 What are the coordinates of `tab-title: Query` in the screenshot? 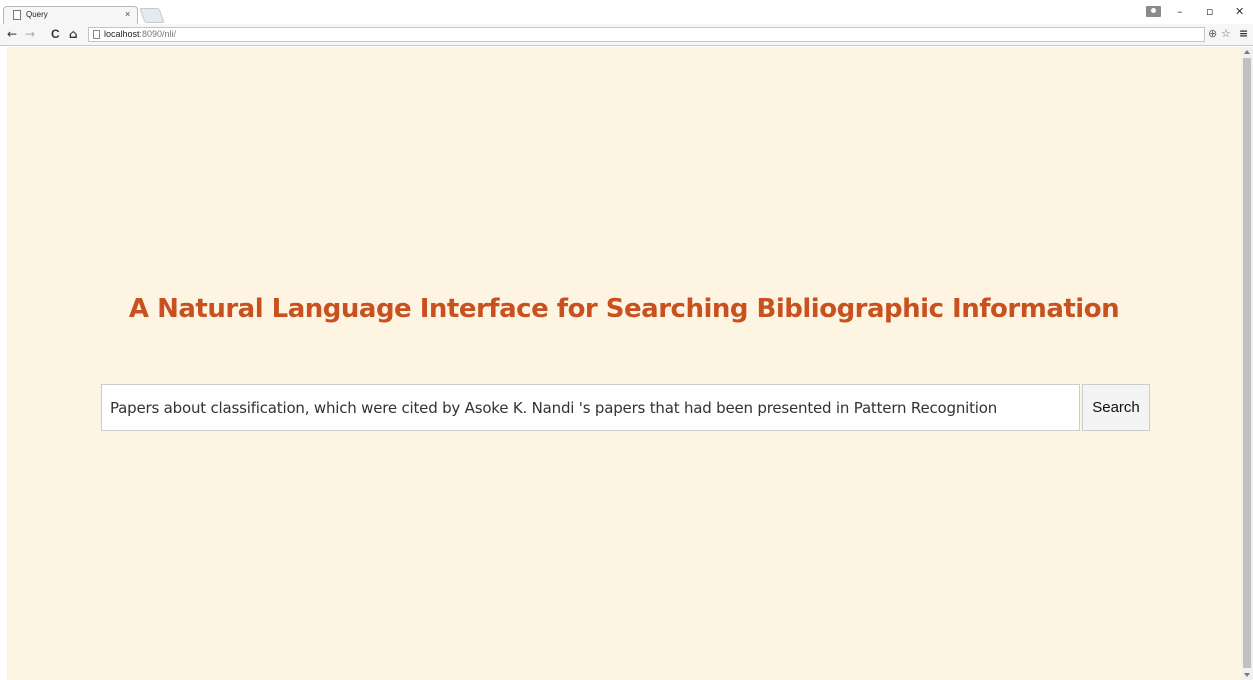 It's located at (37, 14).